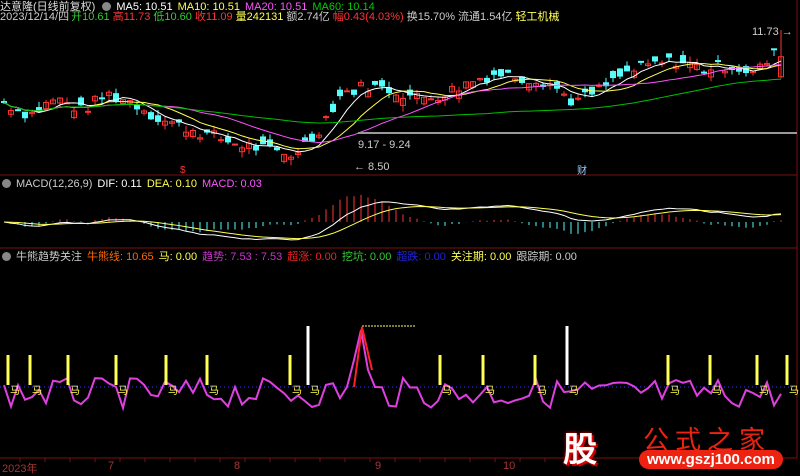  Describe the element at coordinates (183, 170) in the screenshot. I see `marker-s: $` at that location.